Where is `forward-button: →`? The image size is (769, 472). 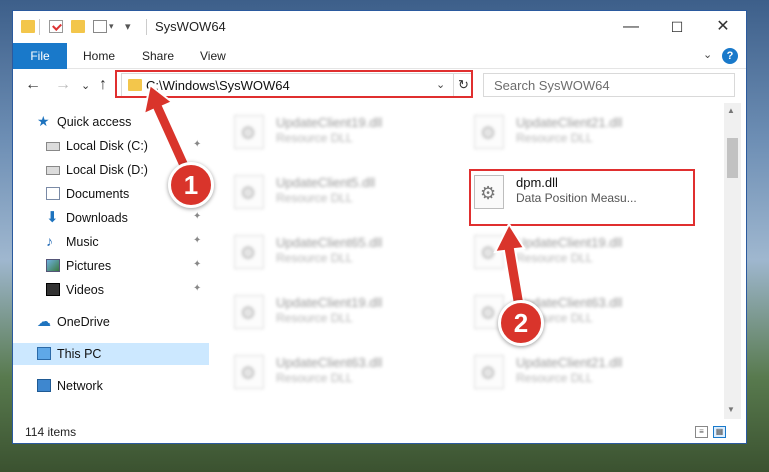 forward-button: → is located at coordinates (63, 85).